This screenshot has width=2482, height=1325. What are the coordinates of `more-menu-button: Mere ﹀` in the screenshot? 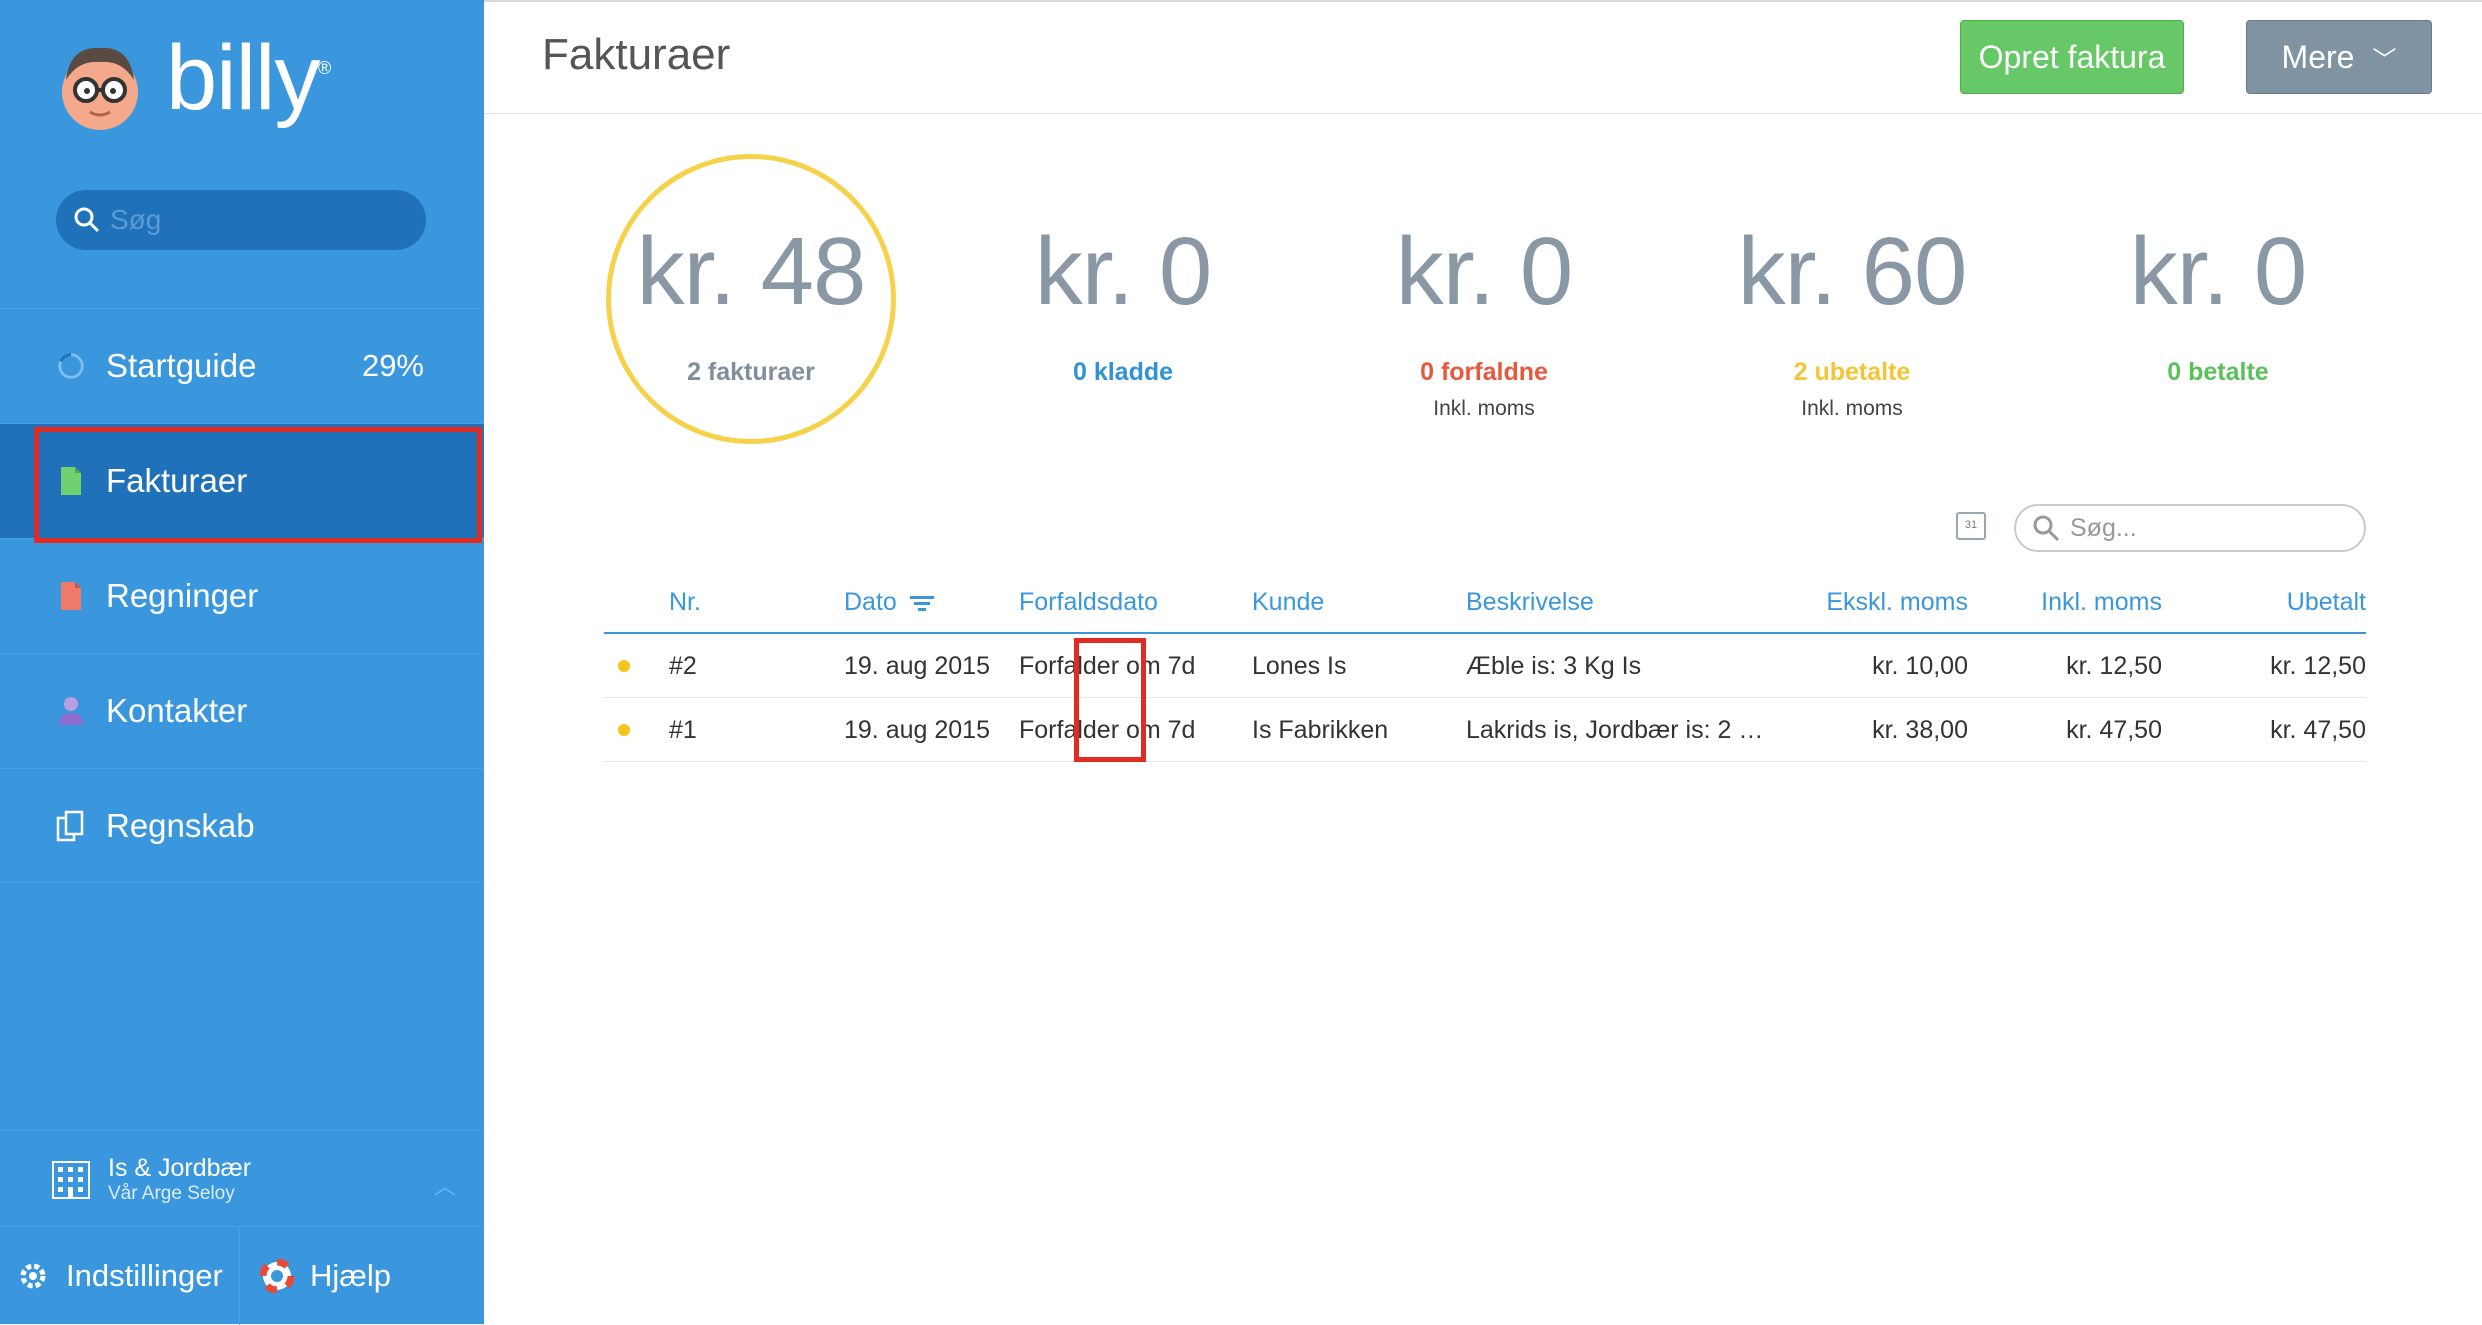 It's located at (2339, 57).